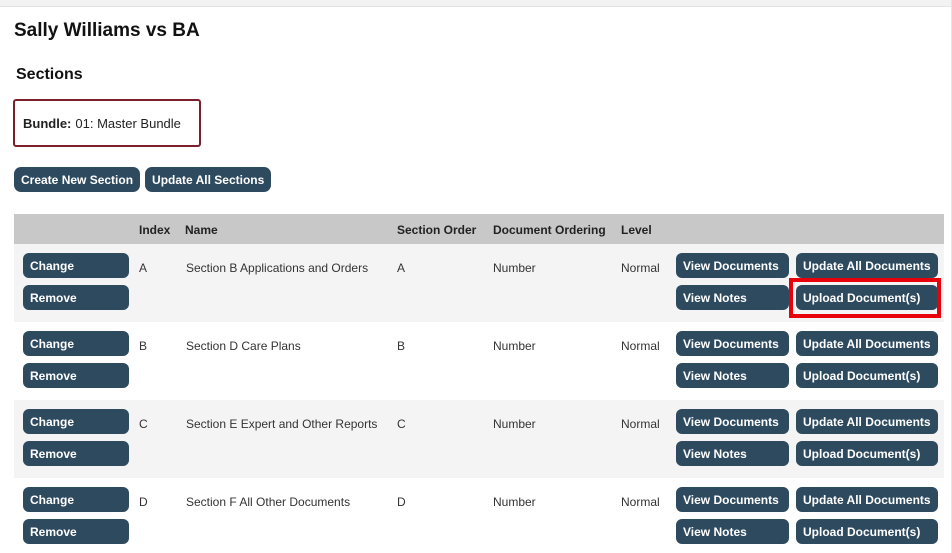  I want to click on bundle-info: Bundle: 01: Master Bundle, so click(107, 123).